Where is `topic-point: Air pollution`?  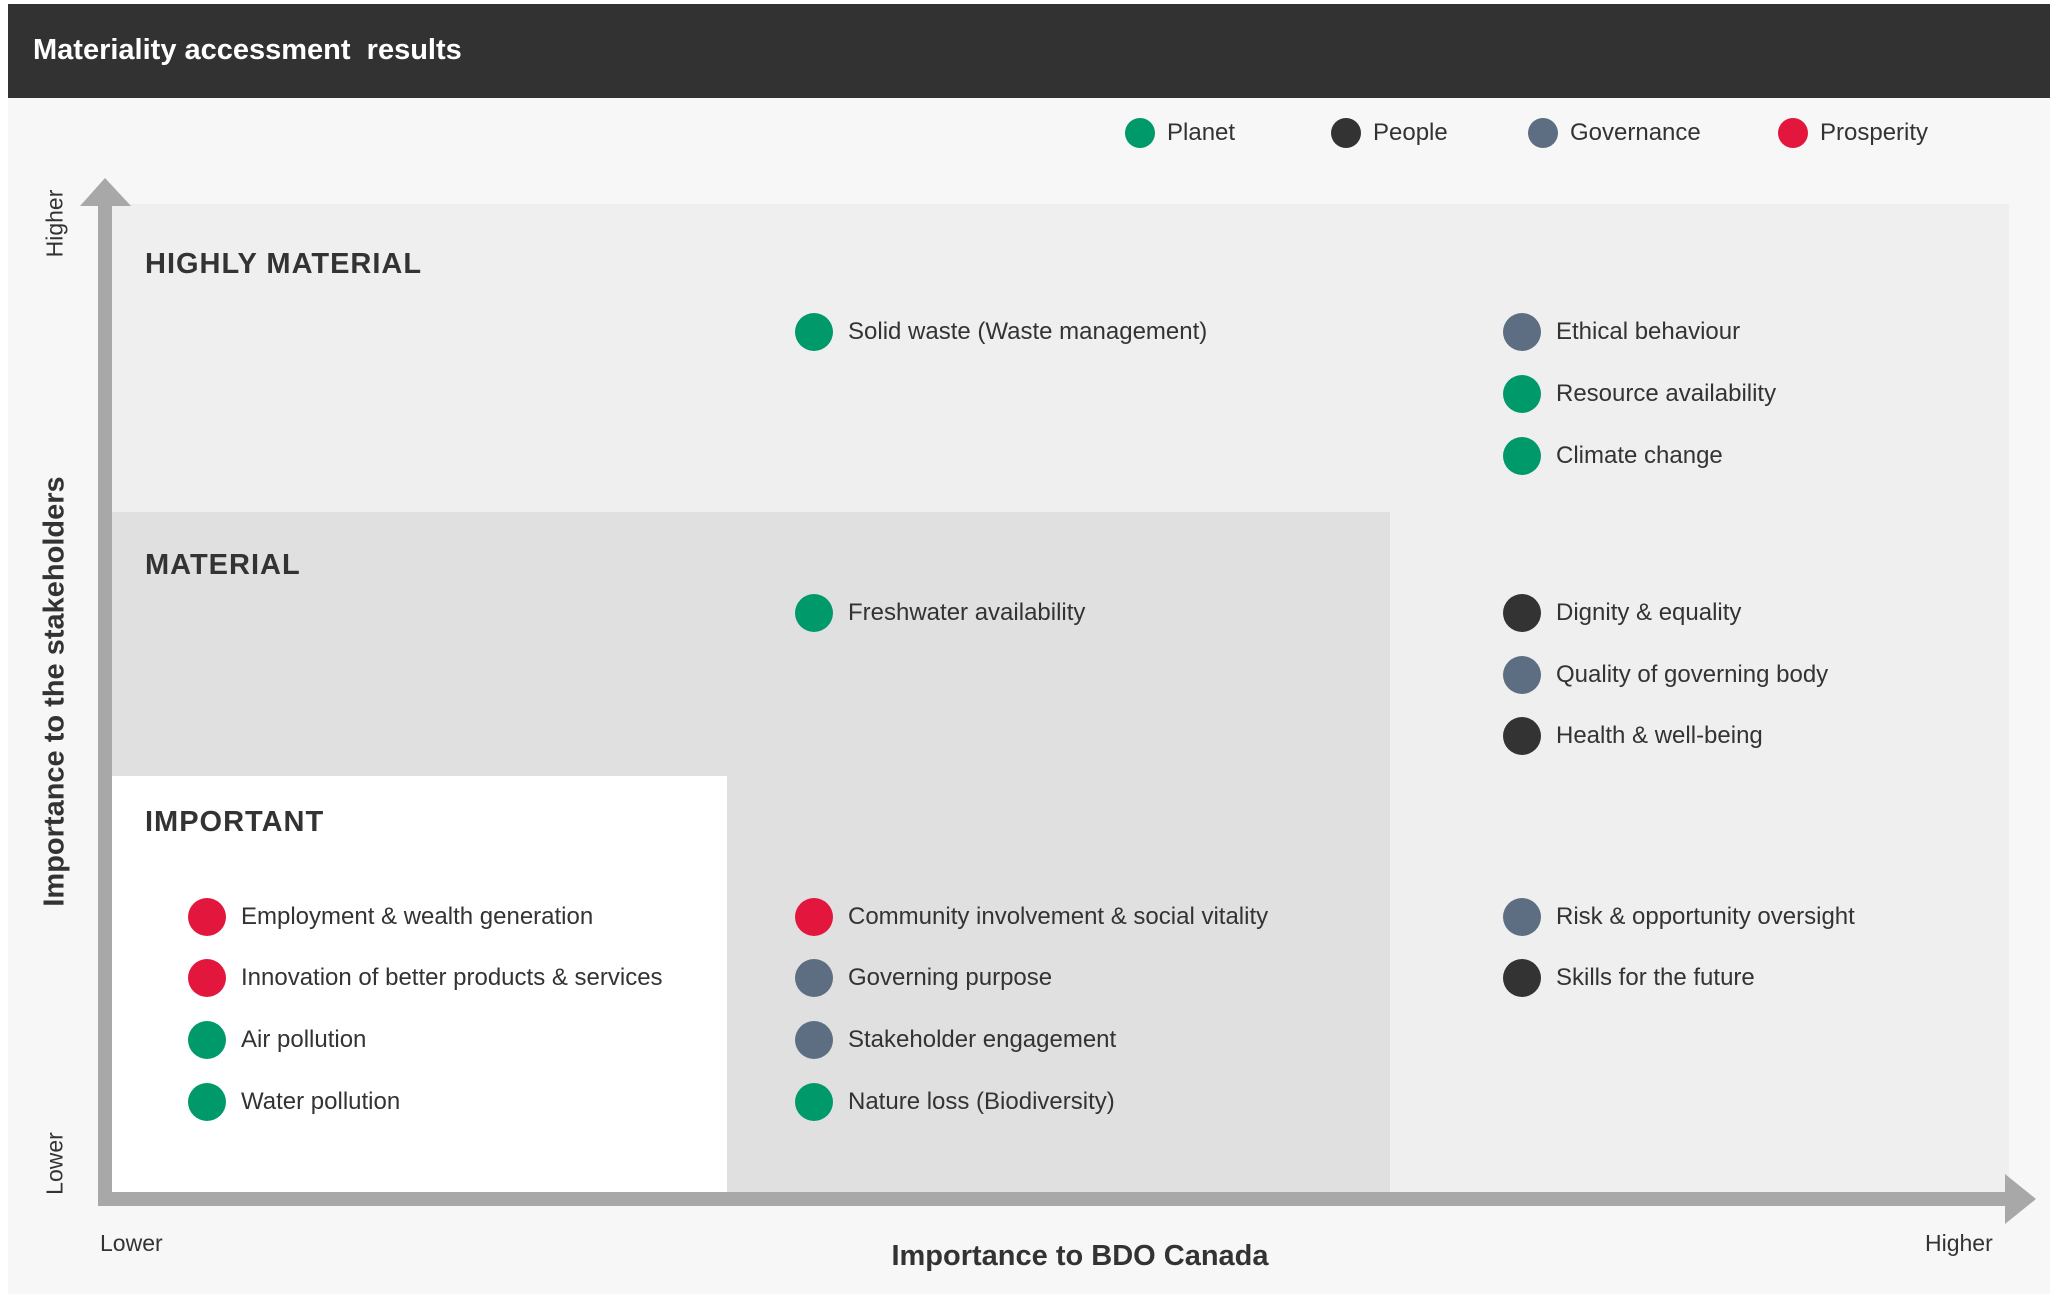 topic-point: Air pollution is located at coordinates (277, 1040).